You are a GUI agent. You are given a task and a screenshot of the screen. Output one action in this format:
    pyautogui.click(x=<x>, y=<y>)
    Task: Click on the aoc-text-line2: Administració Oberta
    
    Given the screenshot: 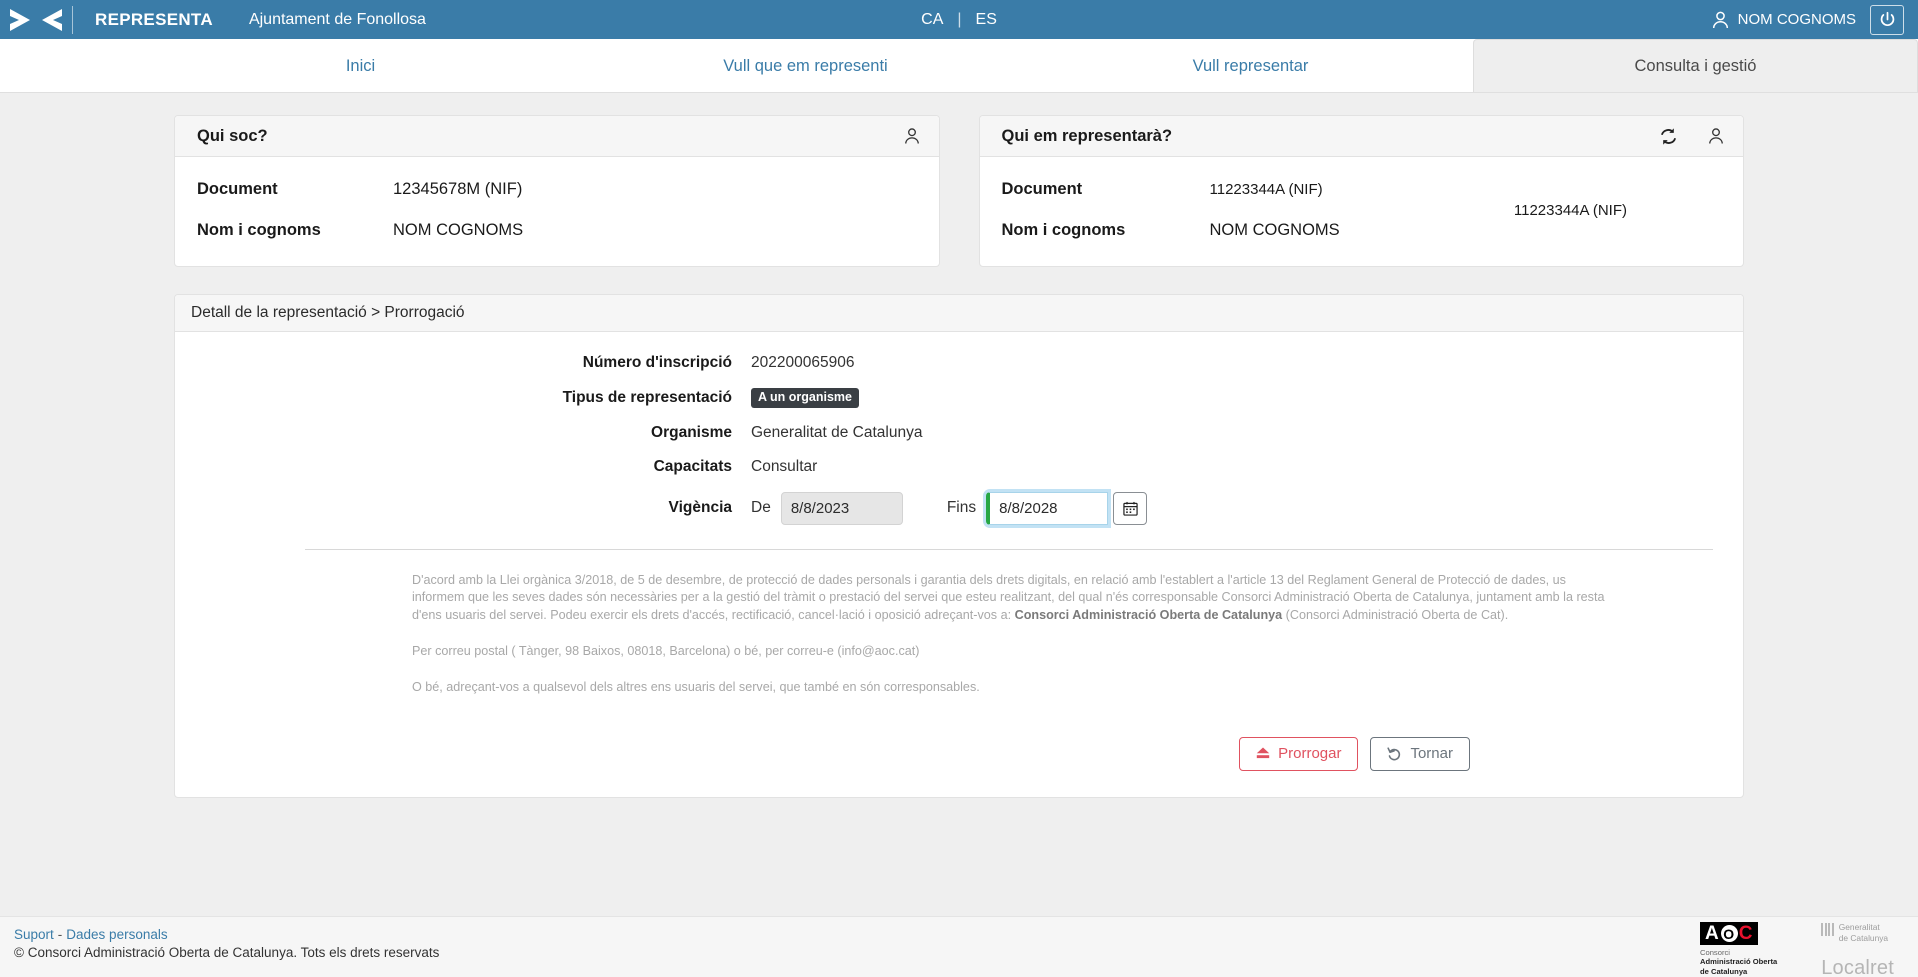 What is the action you would take?
    pyautogui.click(x=1739, y=962)
    